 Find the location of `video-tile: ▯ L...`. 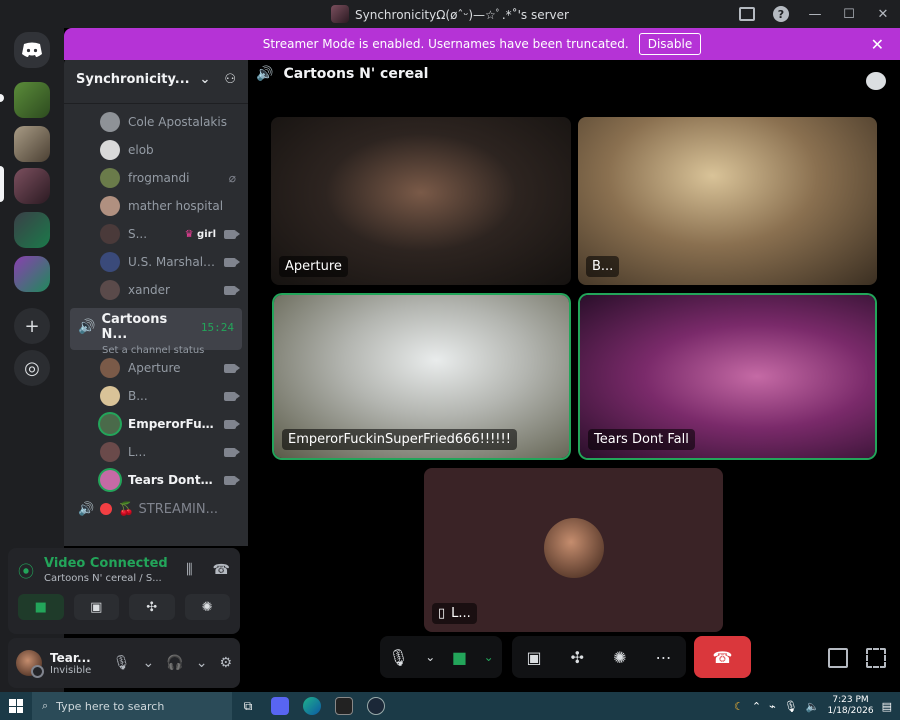

video-tile: ▯ L... is located at coordinates (573, 550).